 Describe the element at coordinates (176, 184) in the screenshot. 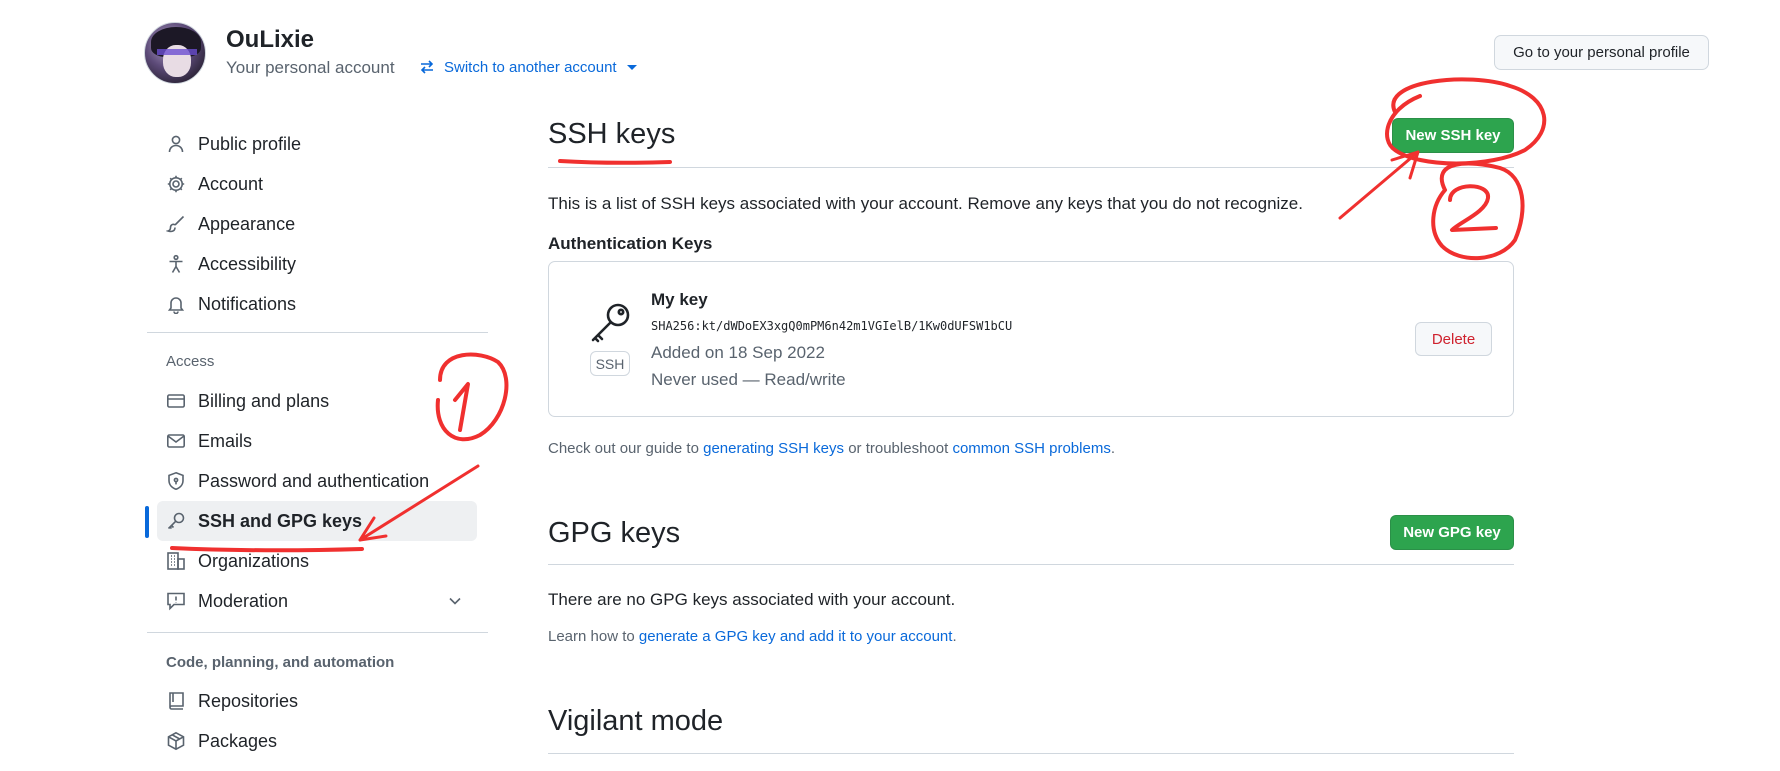

I see `gear-icon` at that location.